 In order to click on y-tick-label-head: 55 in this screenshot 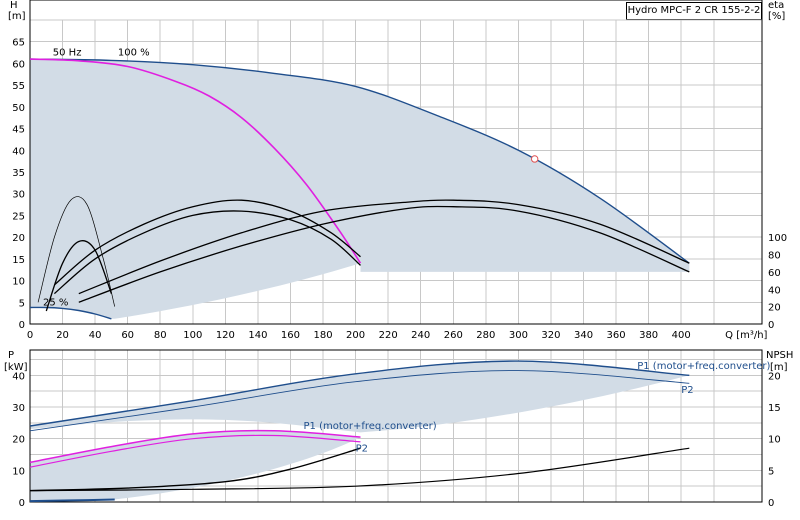, I will do `click(18, 86)`.